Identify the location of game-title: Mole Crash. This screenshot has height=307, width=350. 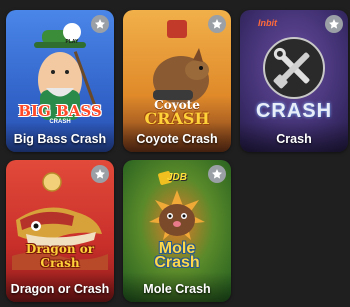
(177, 289).